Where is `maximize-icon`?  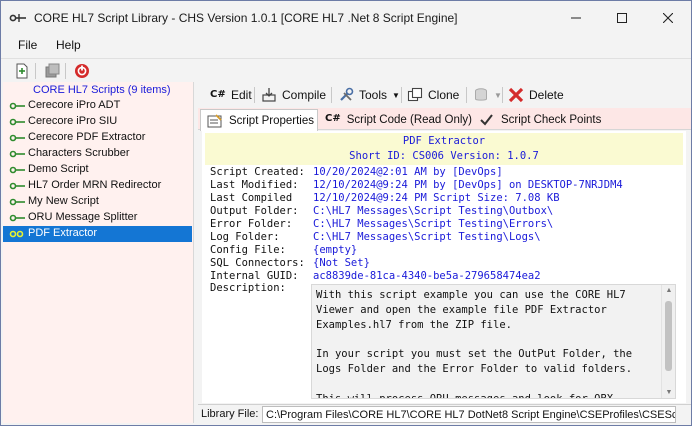
maximize-icon is located at coordinates (622, 18).